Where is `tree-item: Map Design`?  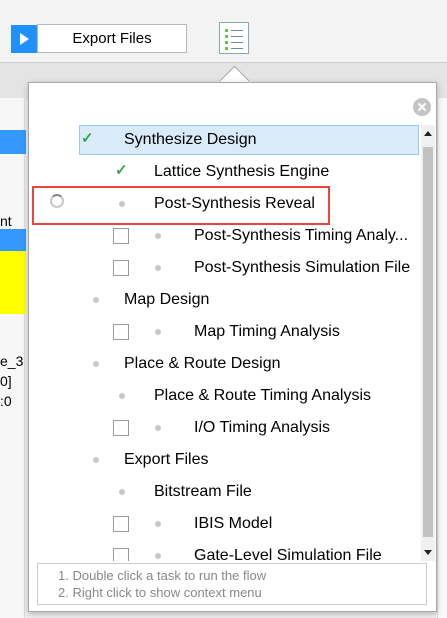 tree-item: Map Design is located at coordinates (225, 300).